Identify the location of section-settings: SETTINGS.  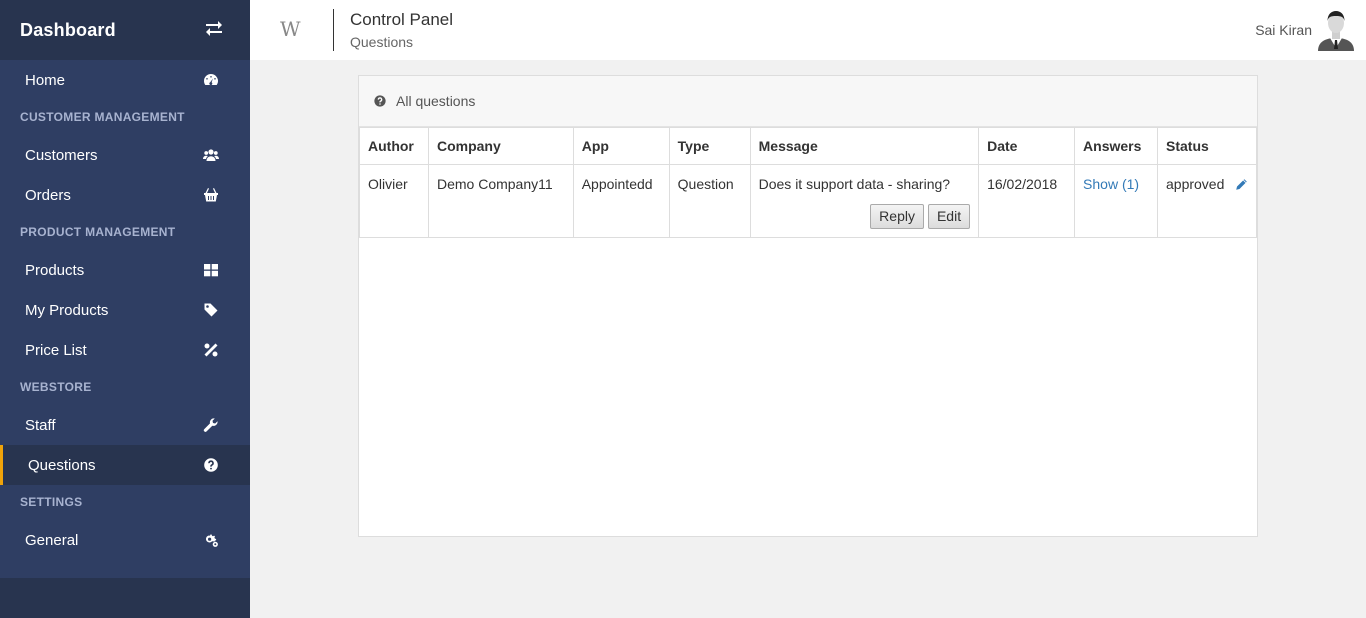
(51, 502).